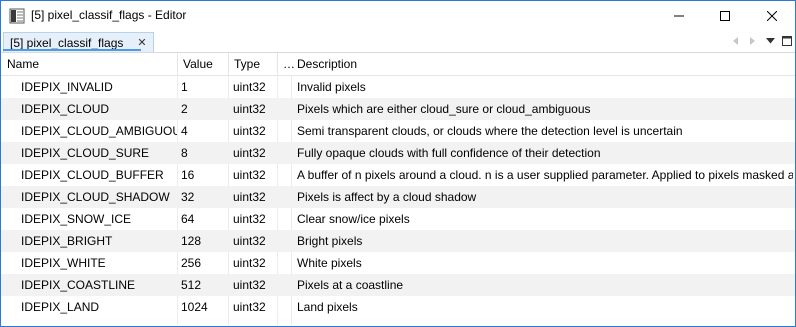  I want to click on cell-description: Pixels at a coastline, so click(350, 285).